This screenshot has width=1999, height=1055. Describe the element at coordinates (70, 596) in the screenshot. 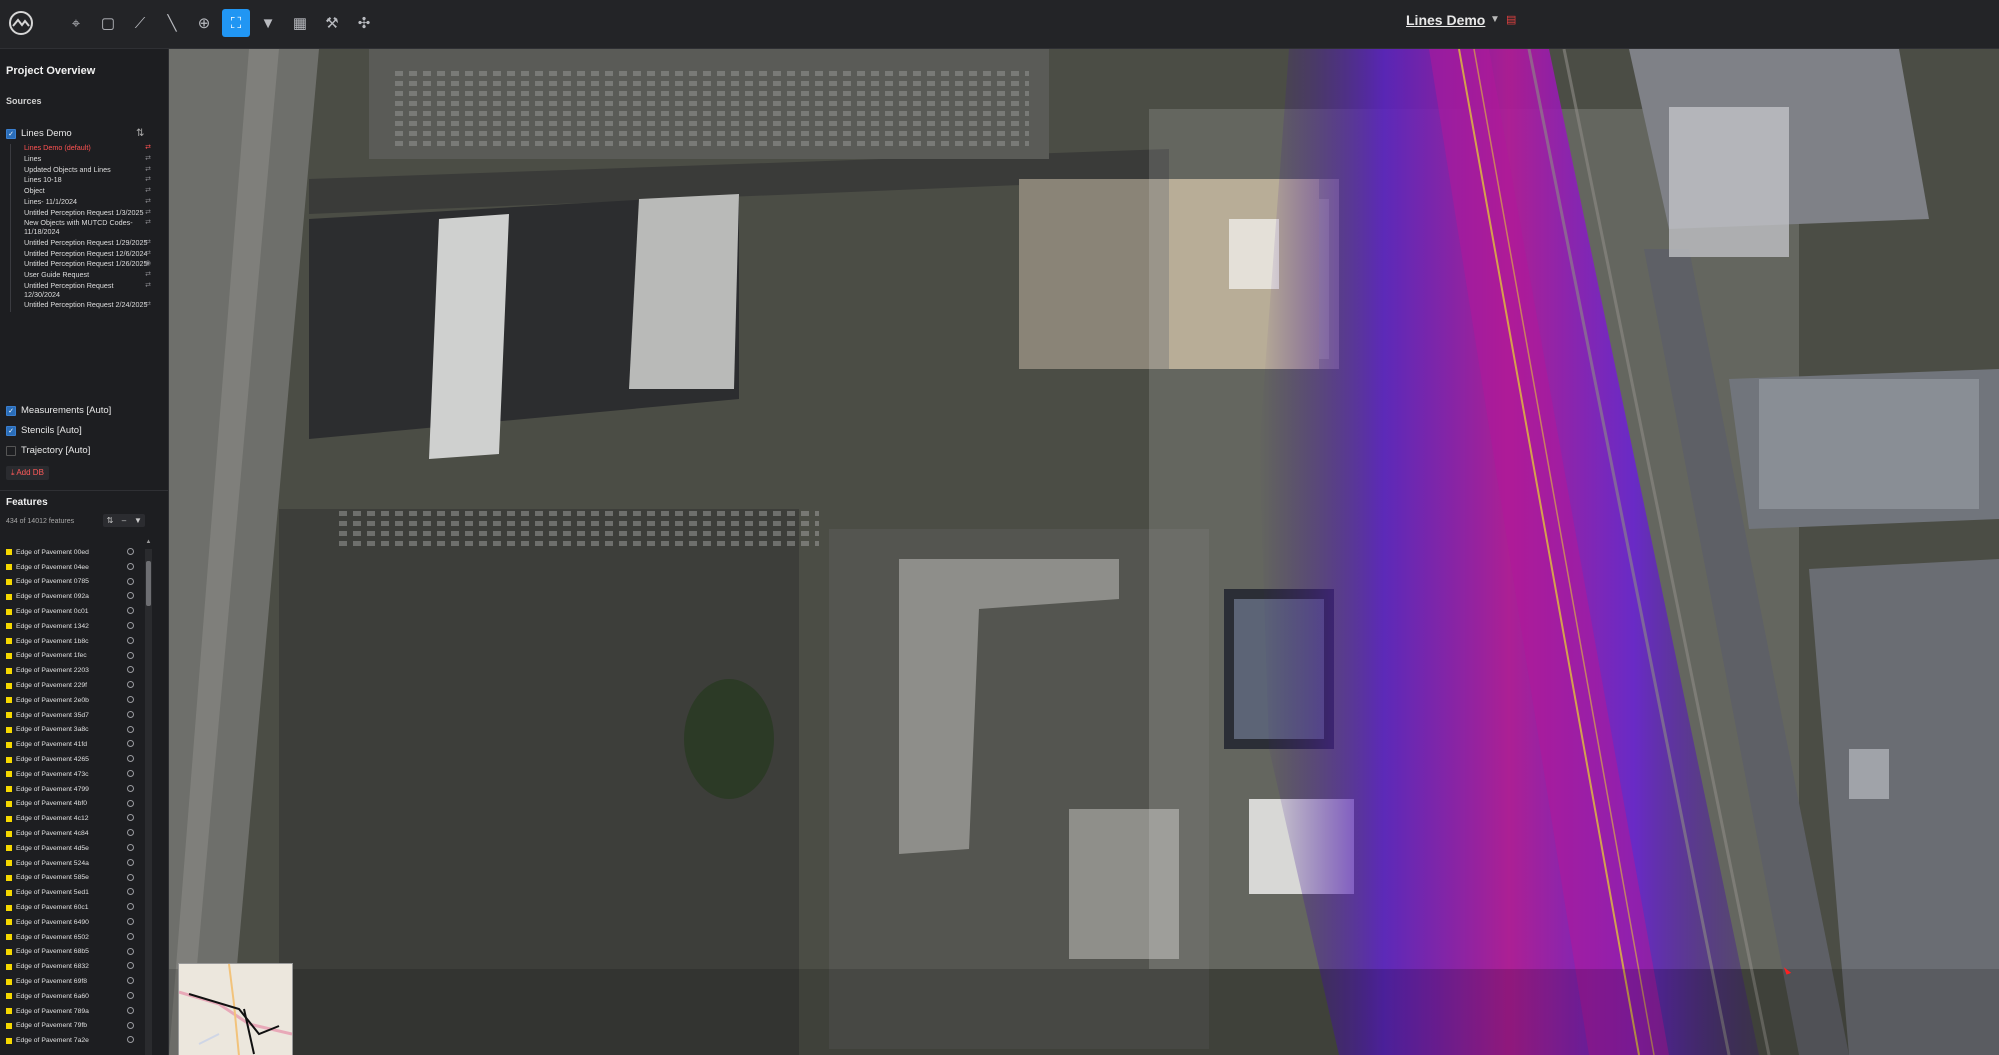

I see `feature-row: Edge of Pavement 092a` at that location.